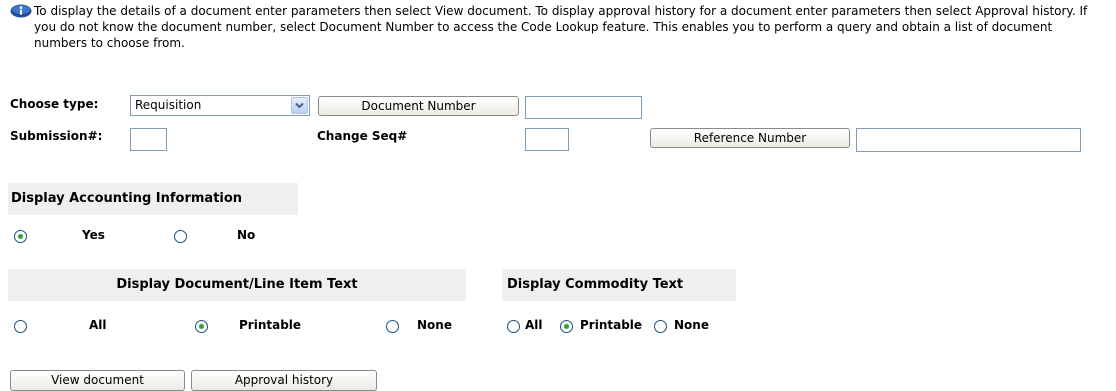 This screenshot has height=391, width=1116. I want to click on accounting-section-header: Display Accounting Information, so click(153, 199).